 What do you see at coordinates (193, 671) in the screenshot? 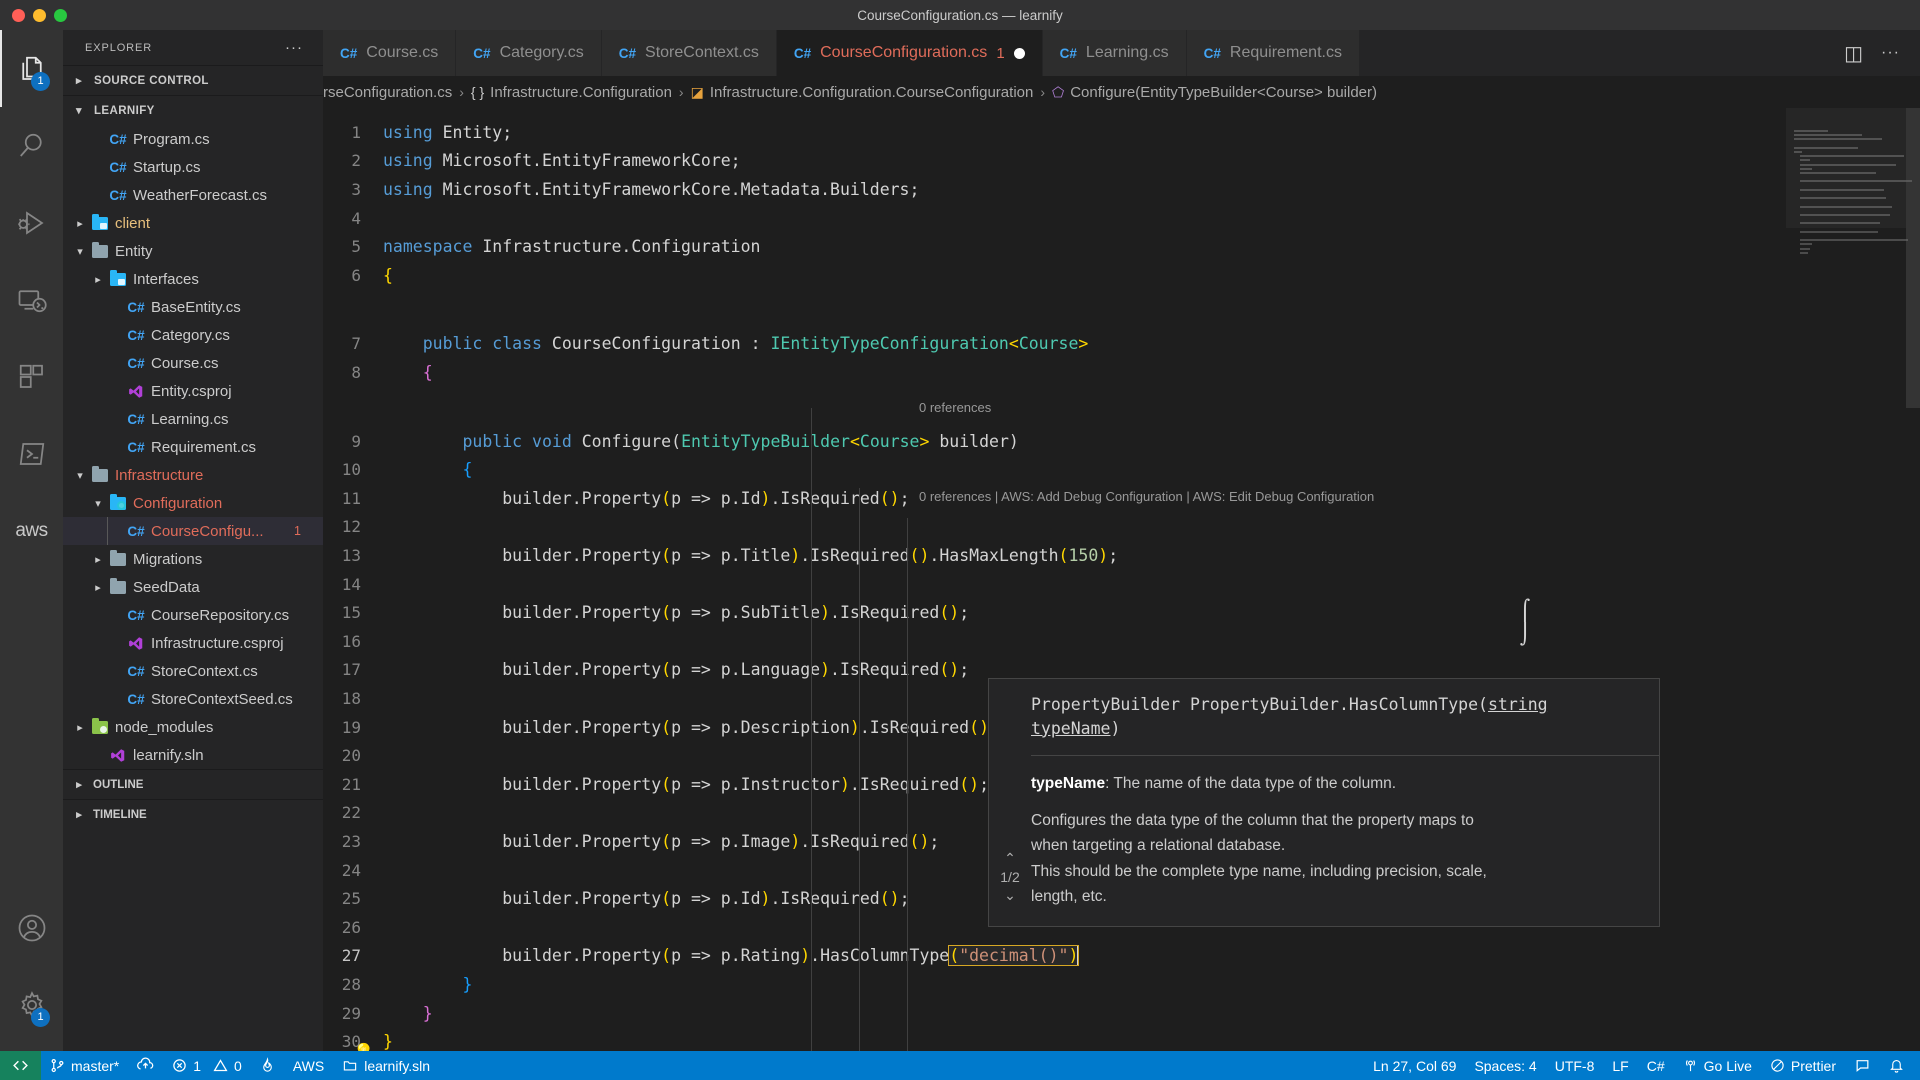
I see `tree-item: C# StoreContext.cs` at bounding box center [193, 671].